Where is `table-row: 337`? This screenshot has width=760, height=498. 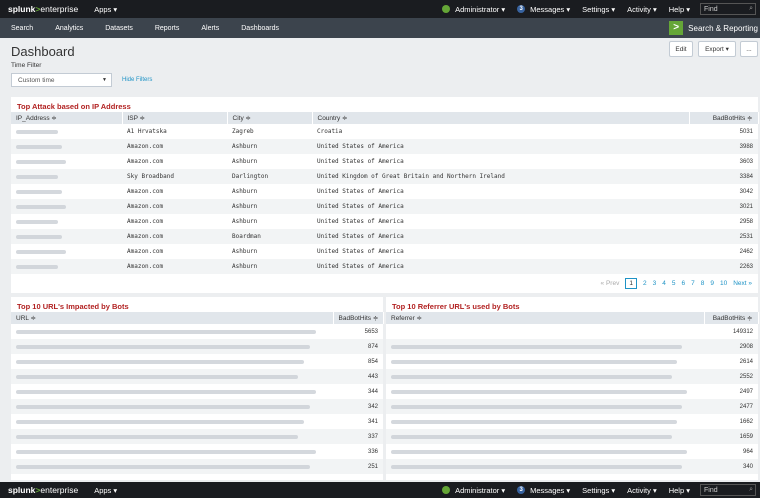
table-row: 337 is located at coordinates (197, 436).